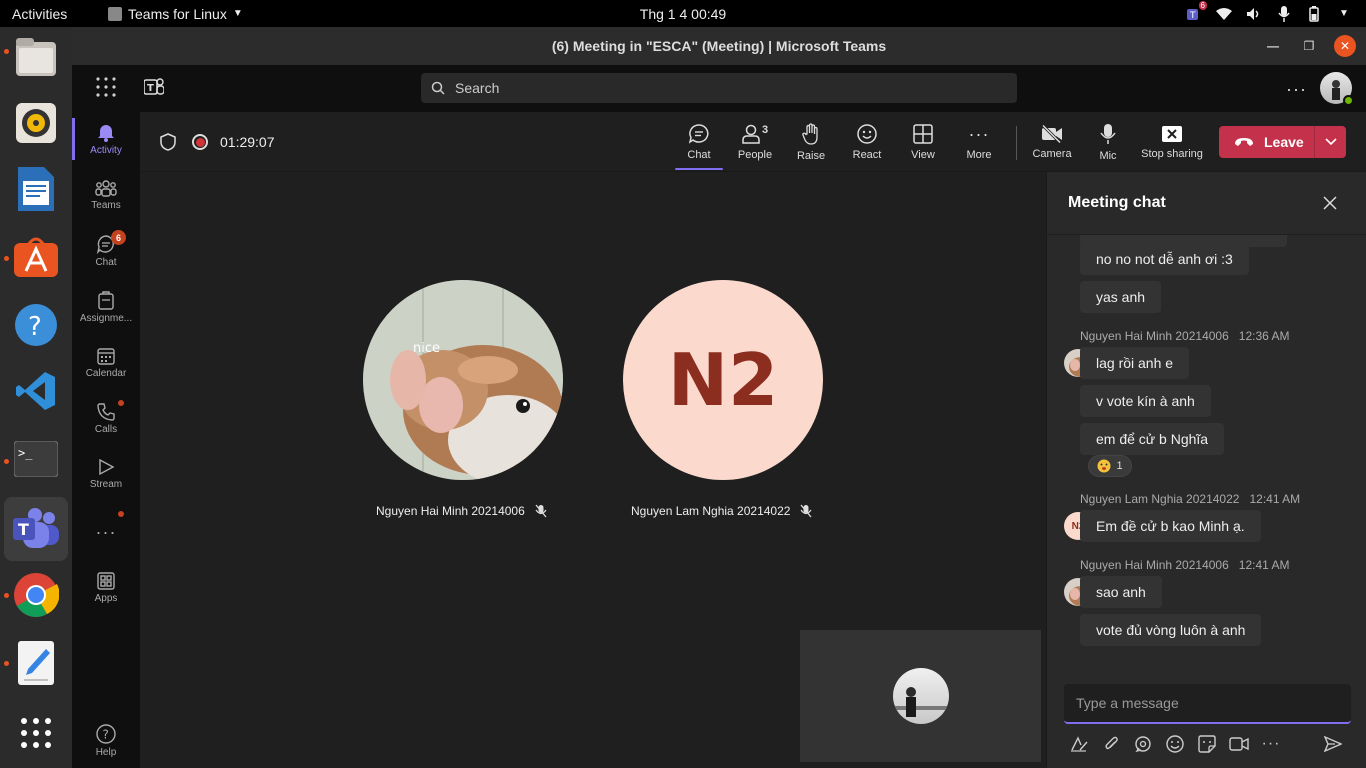 This screenshot has height=768, width=1366. Describe the element at coordinates (106, 356) in the screenshot. I see `calendar-icon` at that location.